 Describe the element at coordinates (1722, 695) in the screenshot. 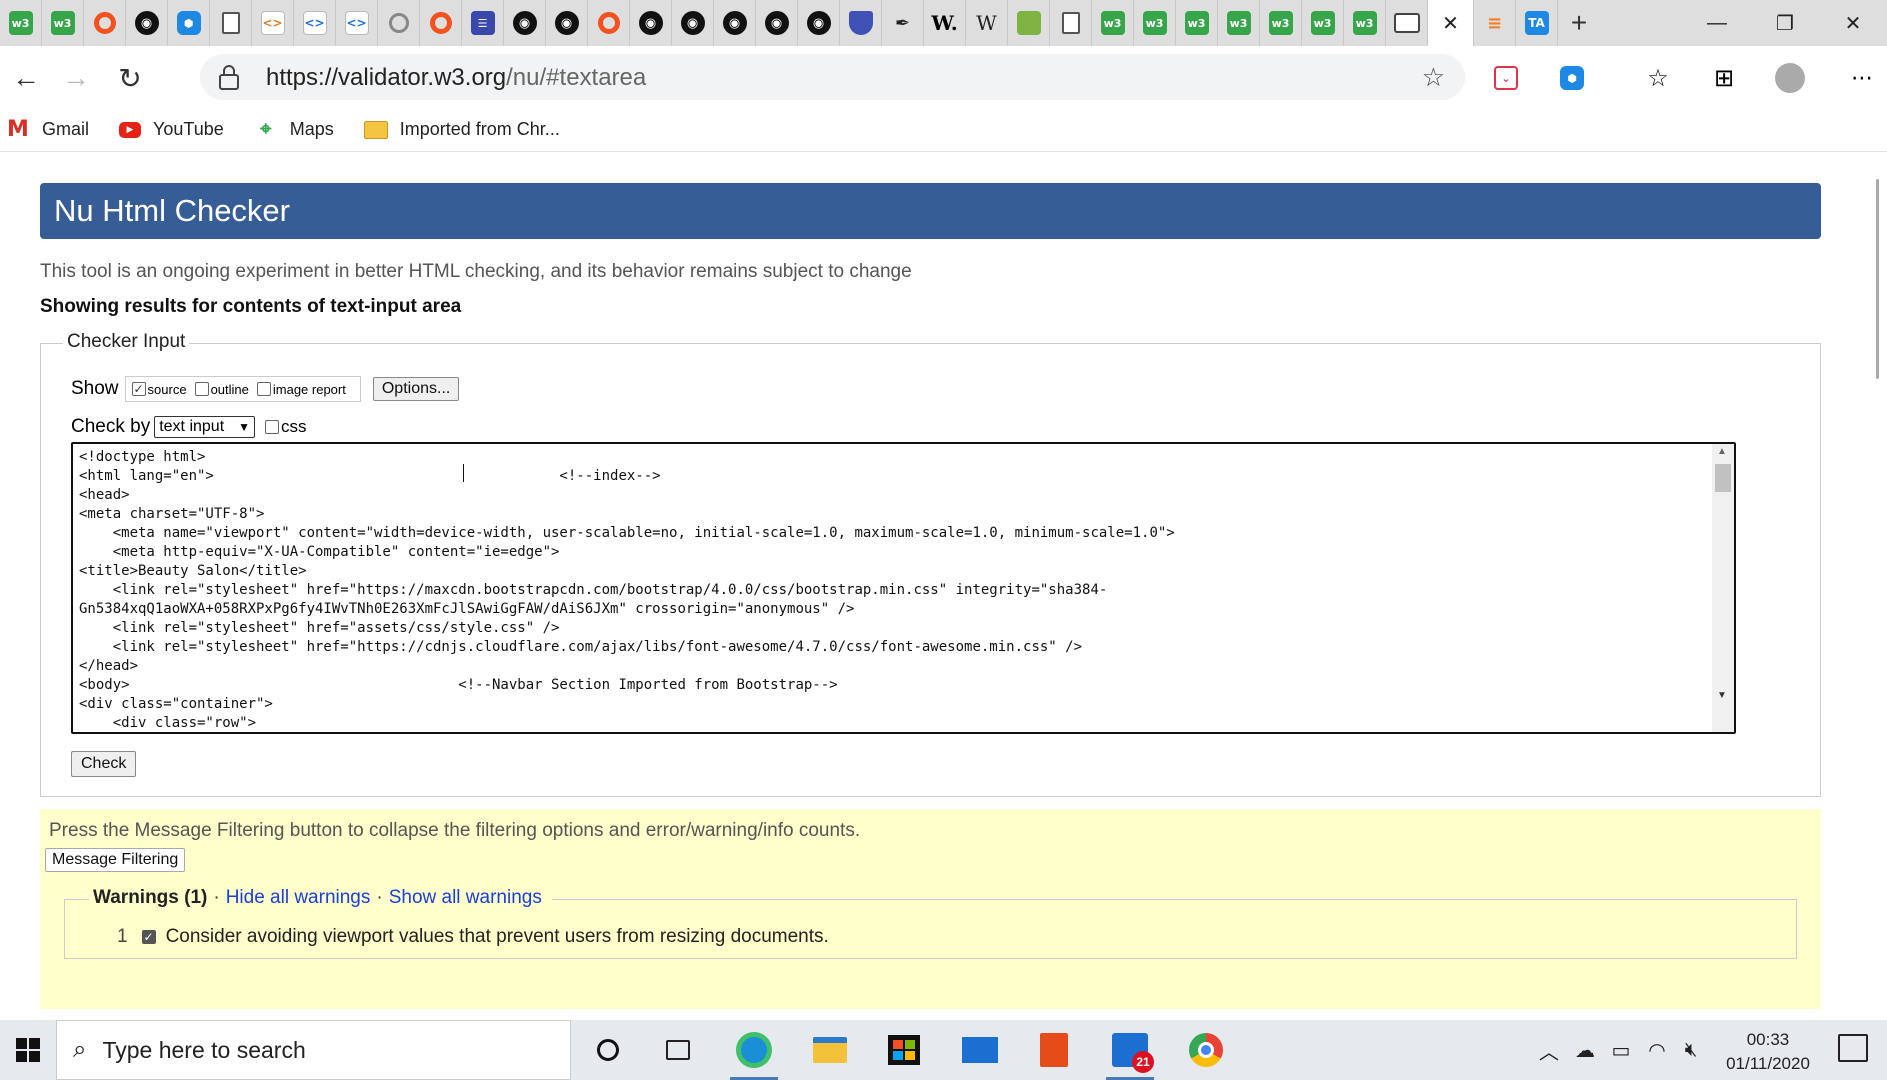

I see `scroll-down-icon: ▼` at that location.